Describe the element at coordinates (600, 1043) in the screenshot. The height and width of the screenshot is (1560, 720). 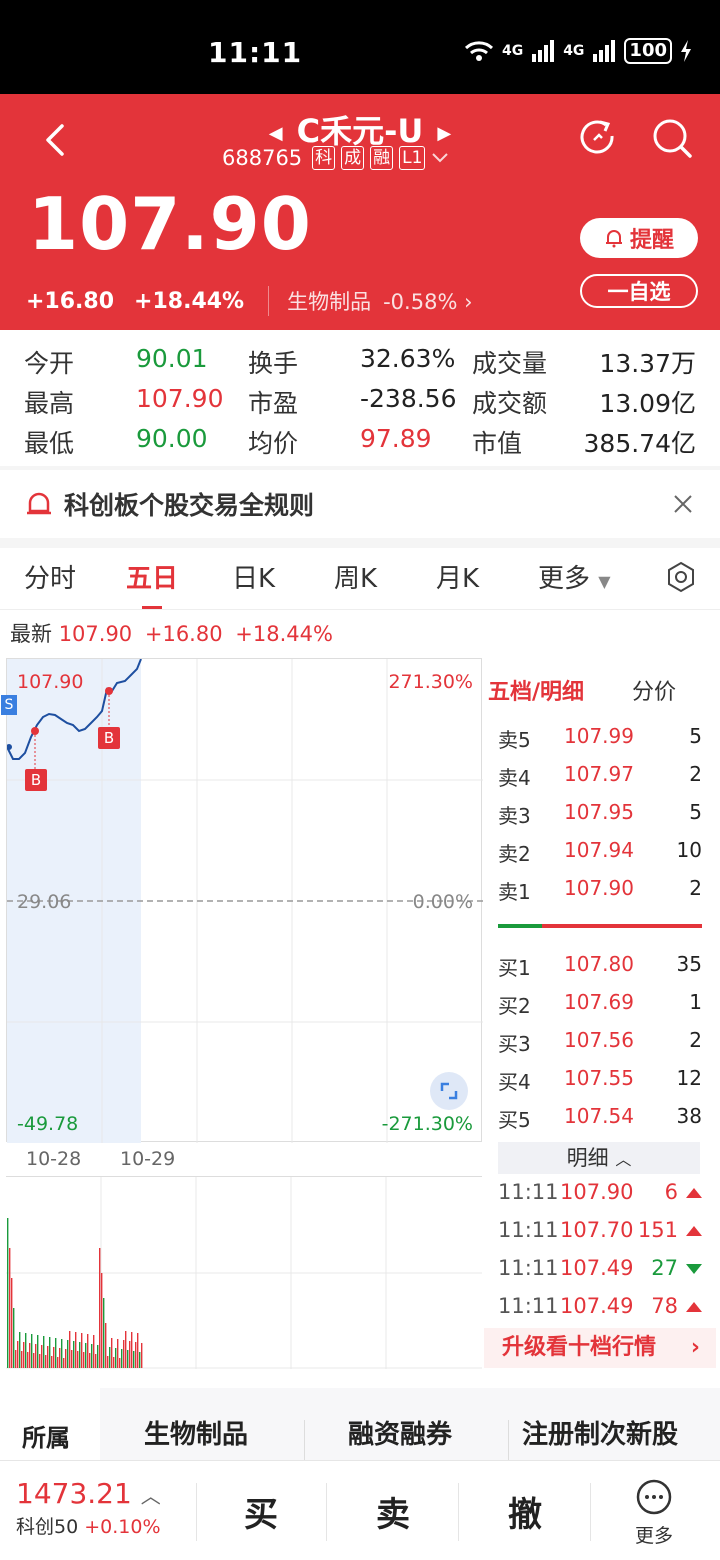
I see `bid-row-3: 买3 107.56 2` at that location.